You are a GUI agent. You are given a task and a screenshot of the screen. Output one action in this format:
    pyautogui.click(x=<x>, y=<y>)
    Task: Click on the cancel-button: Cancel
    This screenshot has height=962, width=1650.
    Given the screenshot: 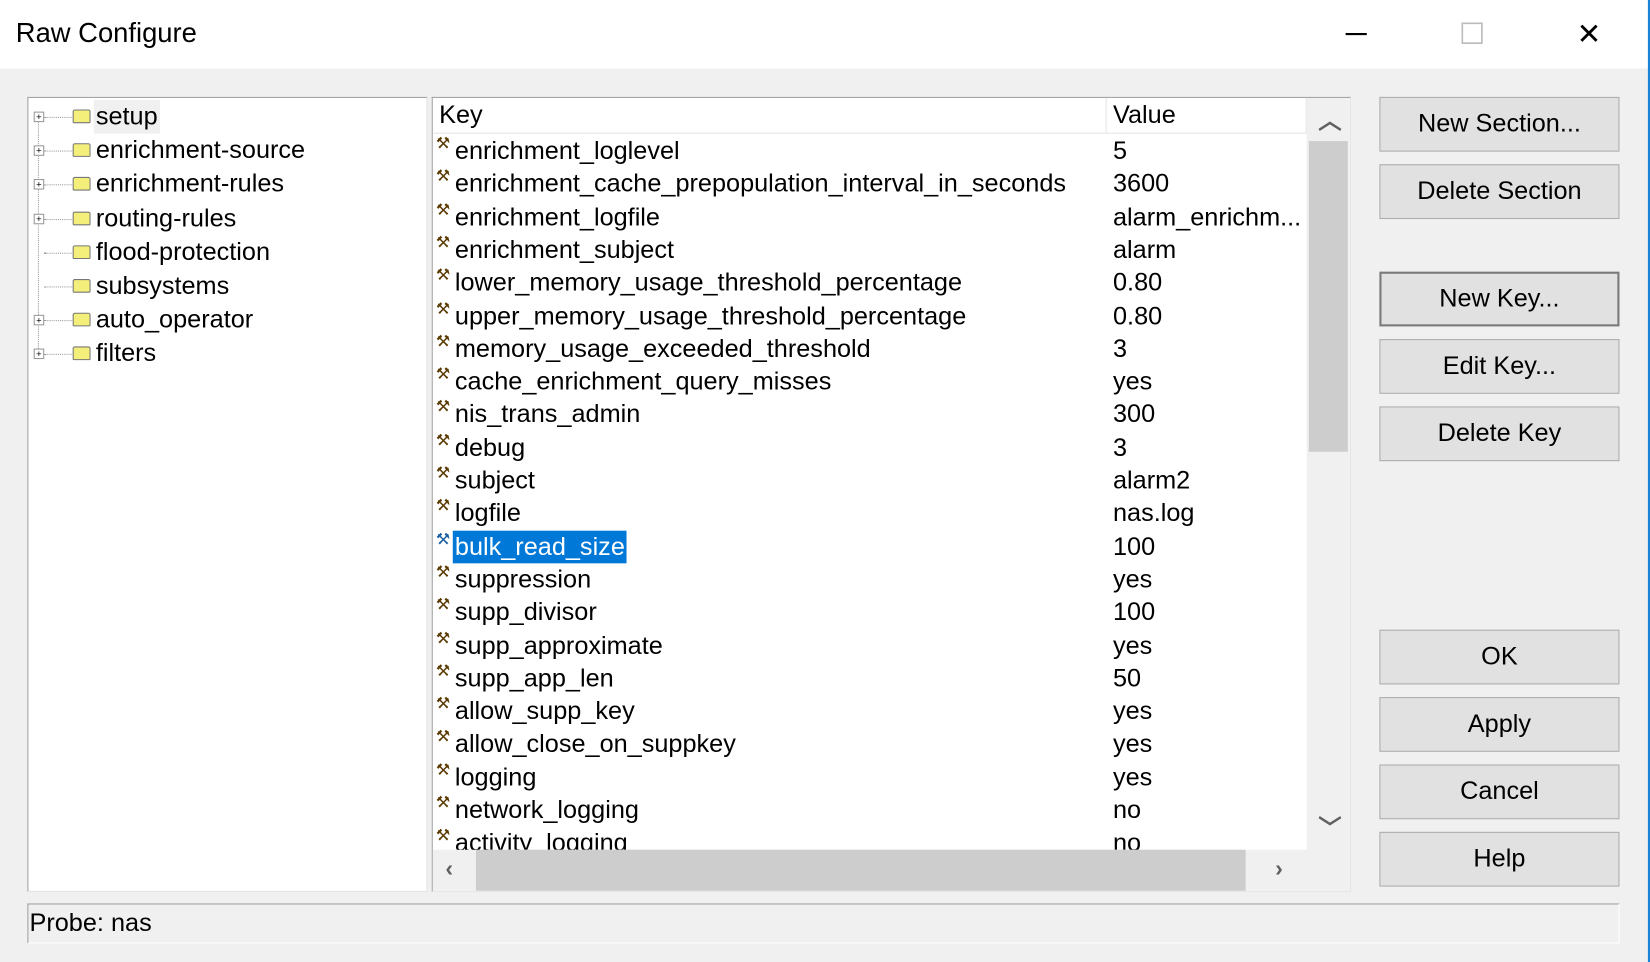 What is the action you would take?
    pyautogui.click(x=1499, y=792)
    